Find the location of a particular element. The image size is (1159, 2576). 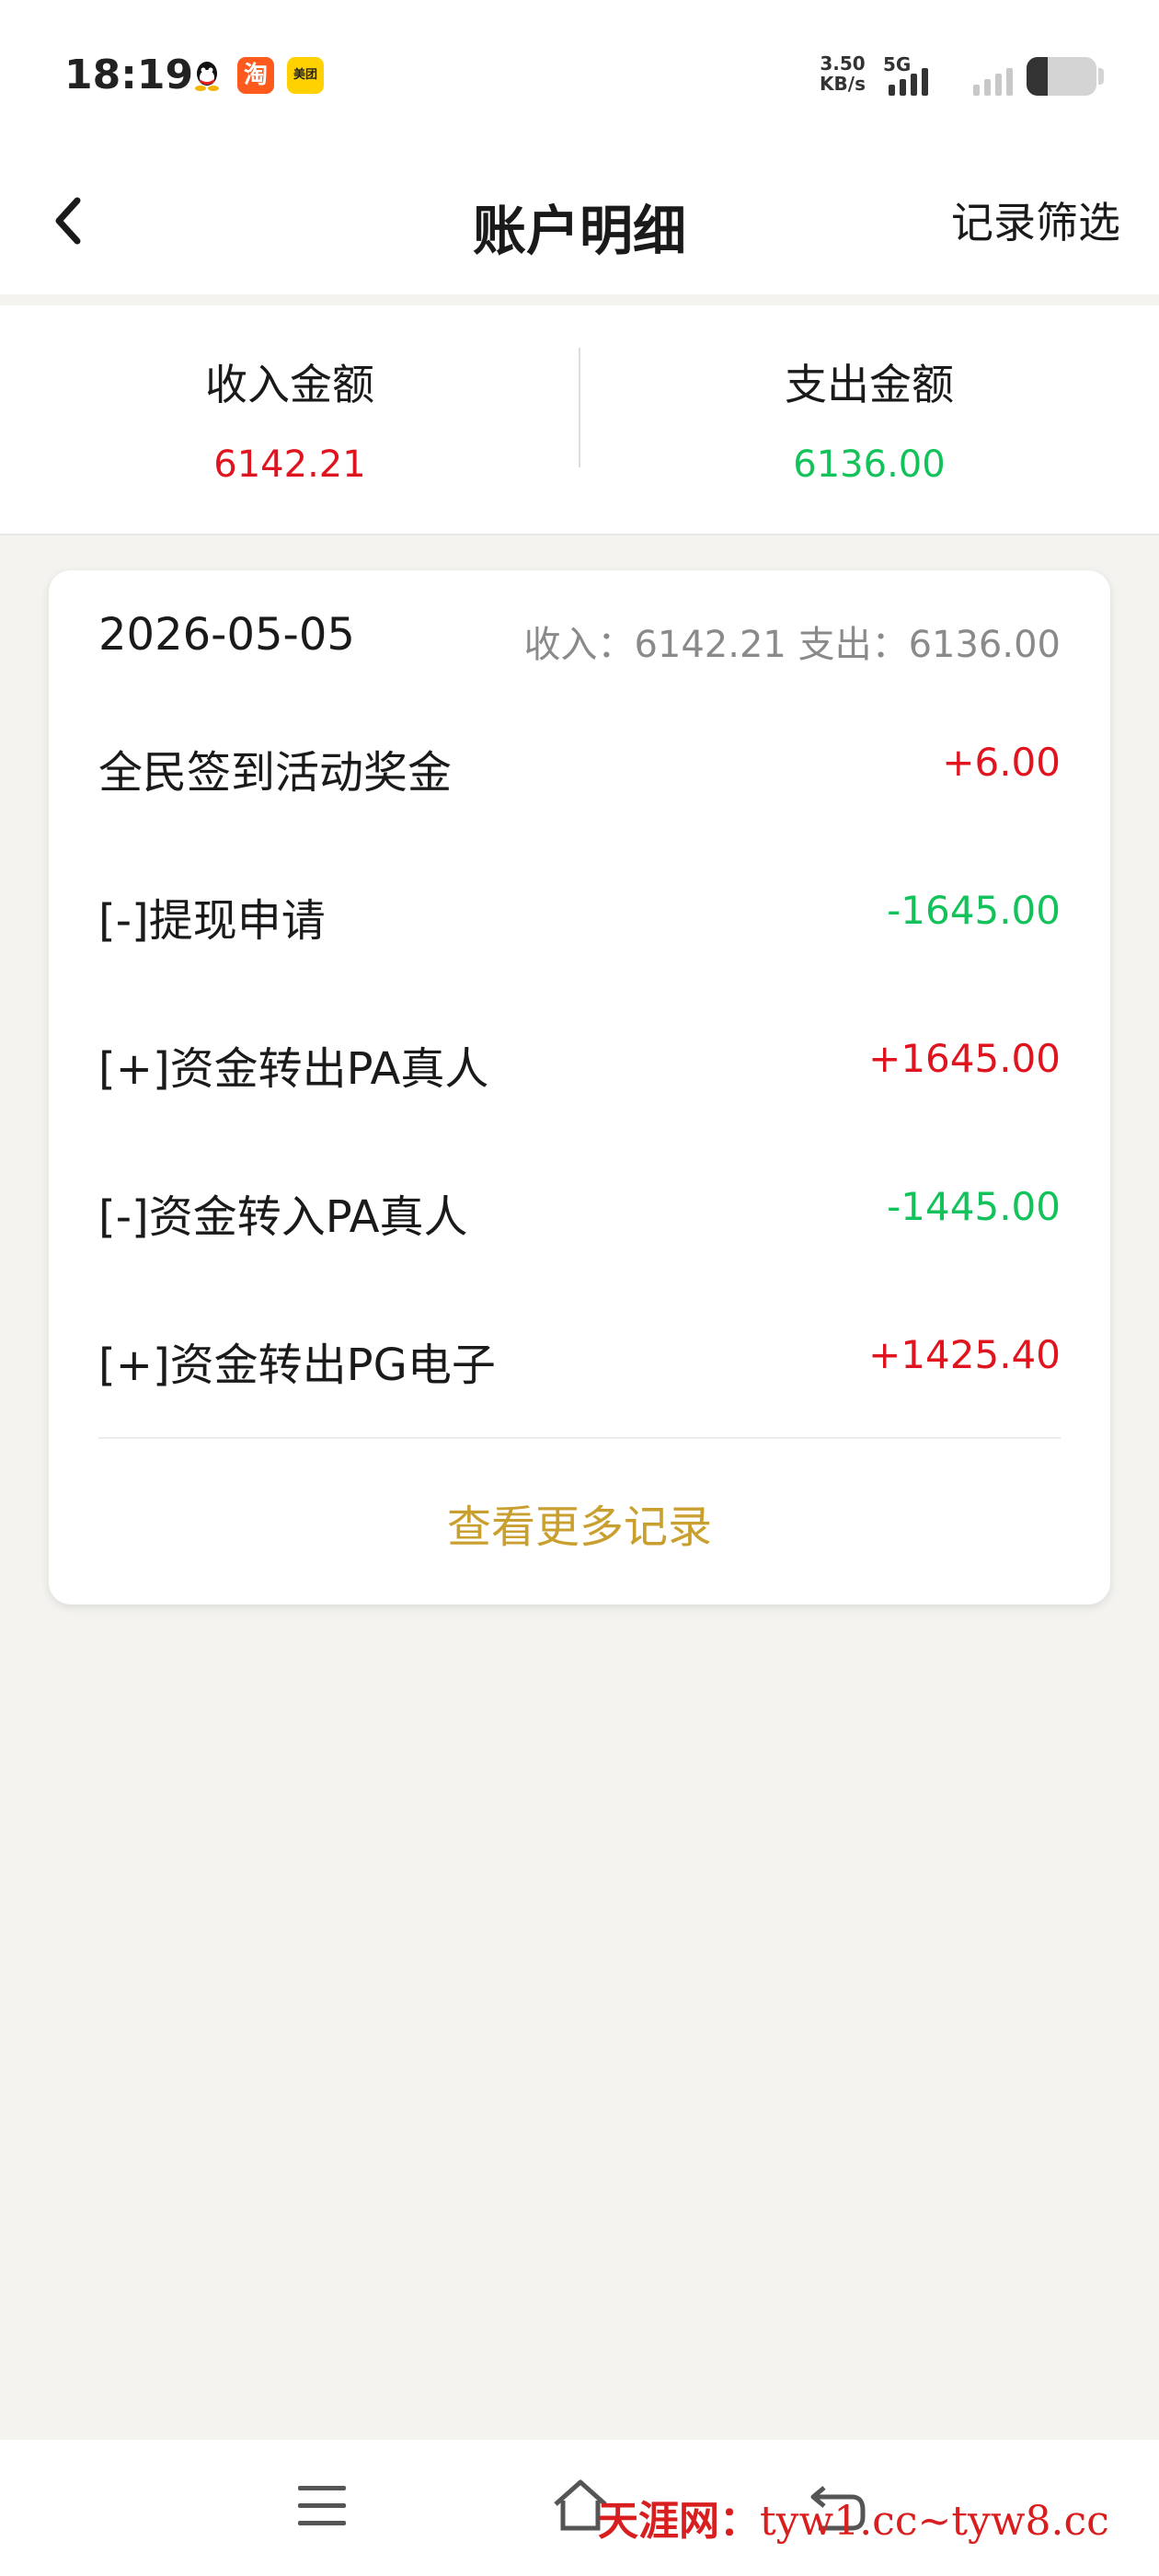

signal-5g-icon is located at coordinates (908, 80).